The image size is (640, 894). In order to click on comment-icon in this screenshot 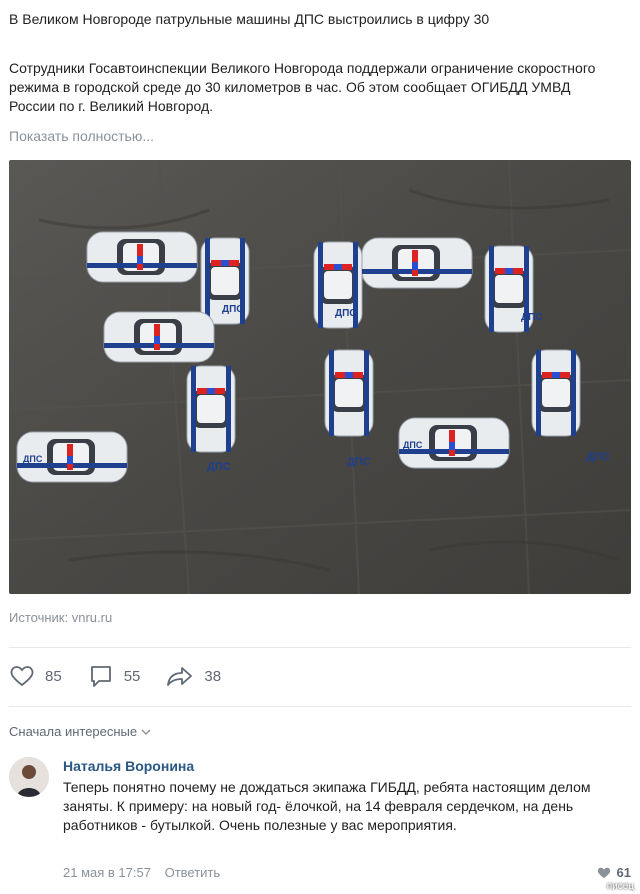, I will do `click(100, 676)`.